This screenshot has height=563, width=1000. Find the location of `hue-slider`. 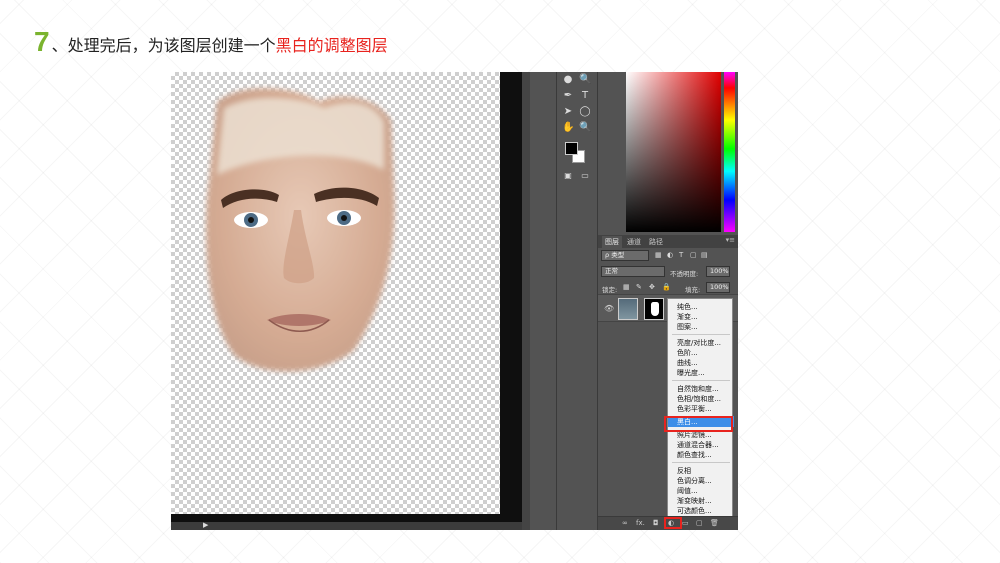

hue-slider is located at coordinates (729, 152).